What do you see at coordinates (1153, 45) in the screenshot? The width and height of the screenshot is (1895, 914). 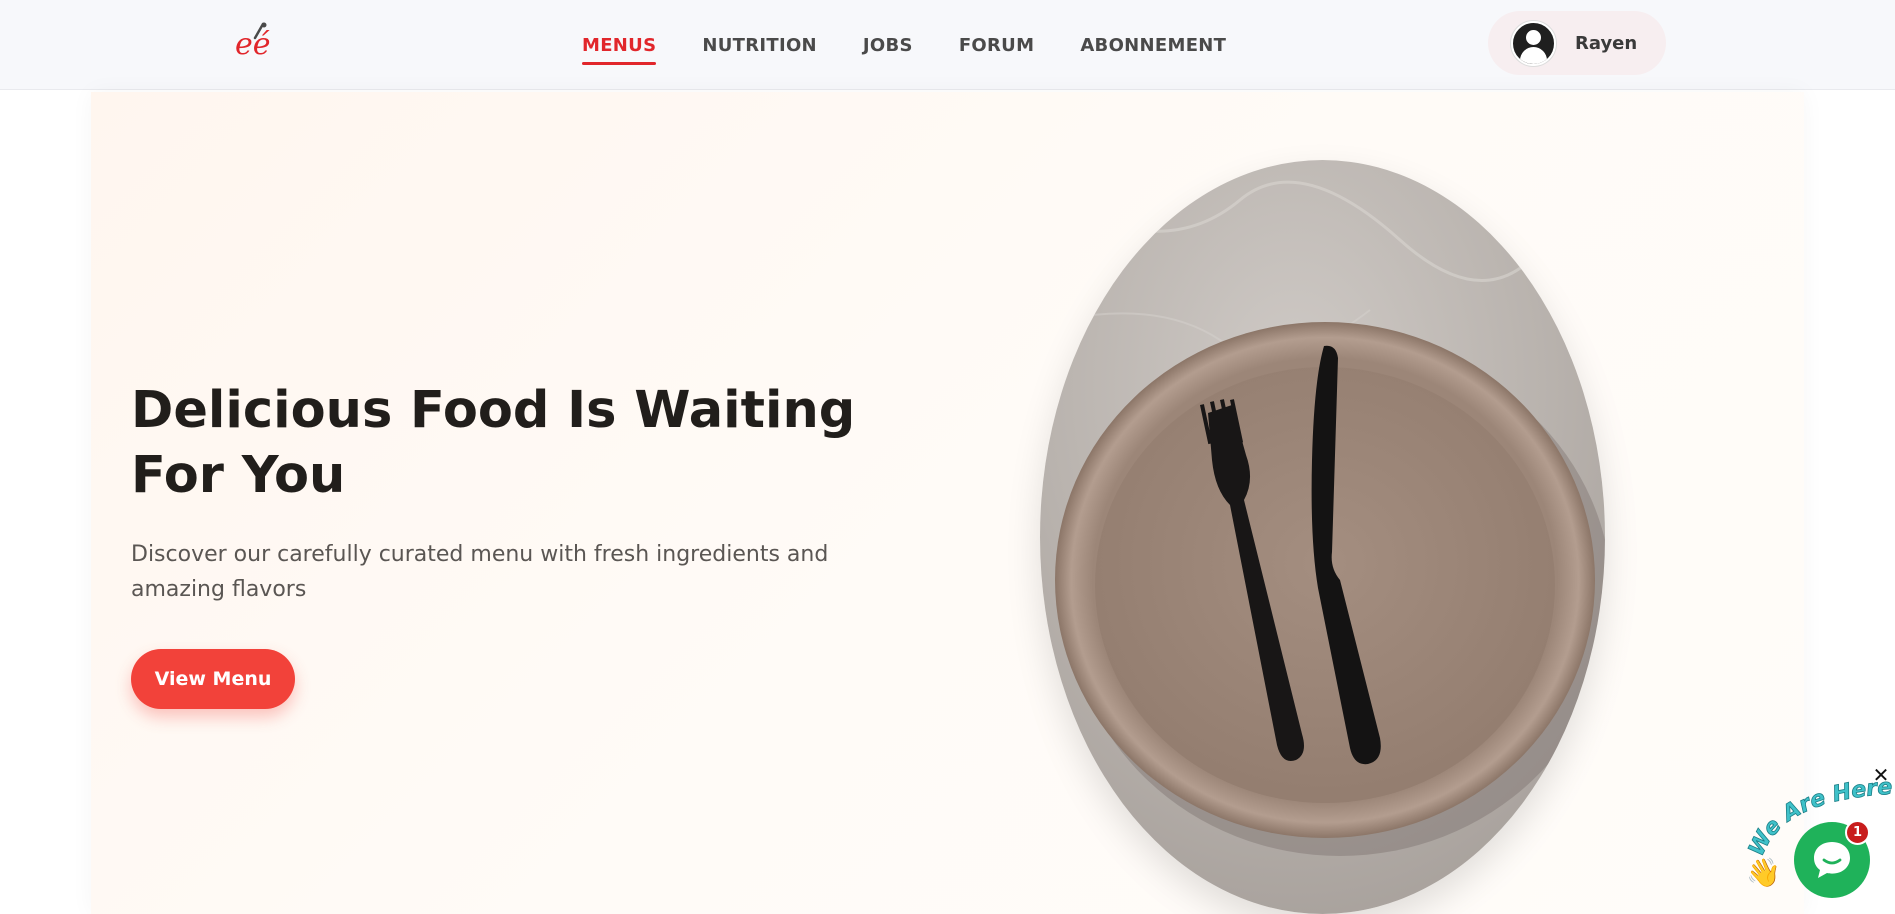 I see `nav-item-abonnement: ABONNEMENT` at bounding box center [1153, 45].